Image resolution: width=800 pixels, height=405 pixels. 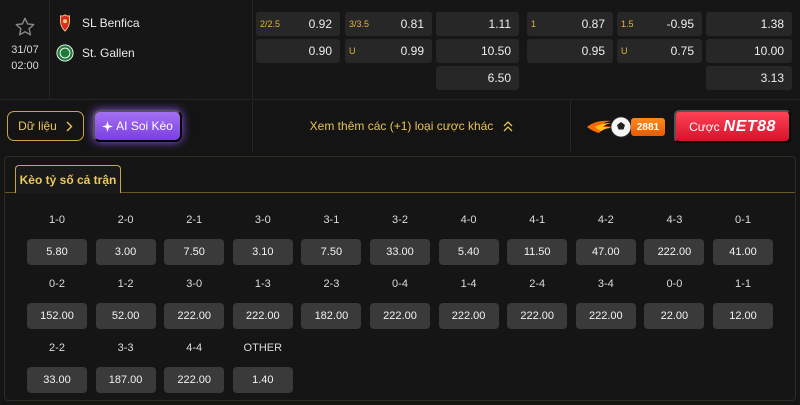 I want to click on score-odd-button: 3.10, so click(x=262, y=252).